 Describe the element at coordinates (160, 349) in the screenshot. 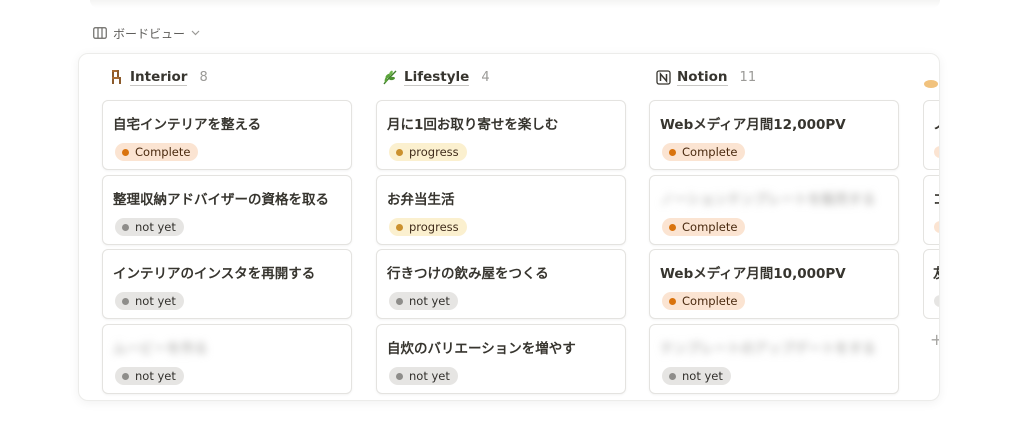

I see `card-title-blurred: ムービーを作る` at that location.